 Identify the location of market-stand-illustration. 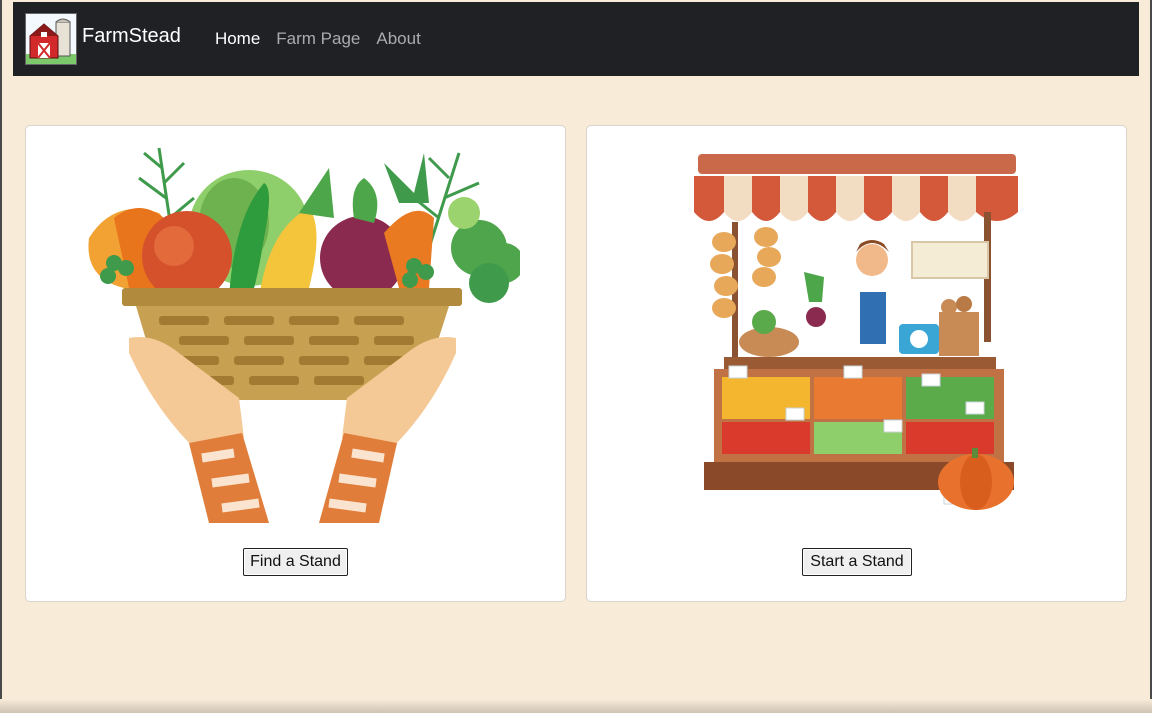
(856, 332).